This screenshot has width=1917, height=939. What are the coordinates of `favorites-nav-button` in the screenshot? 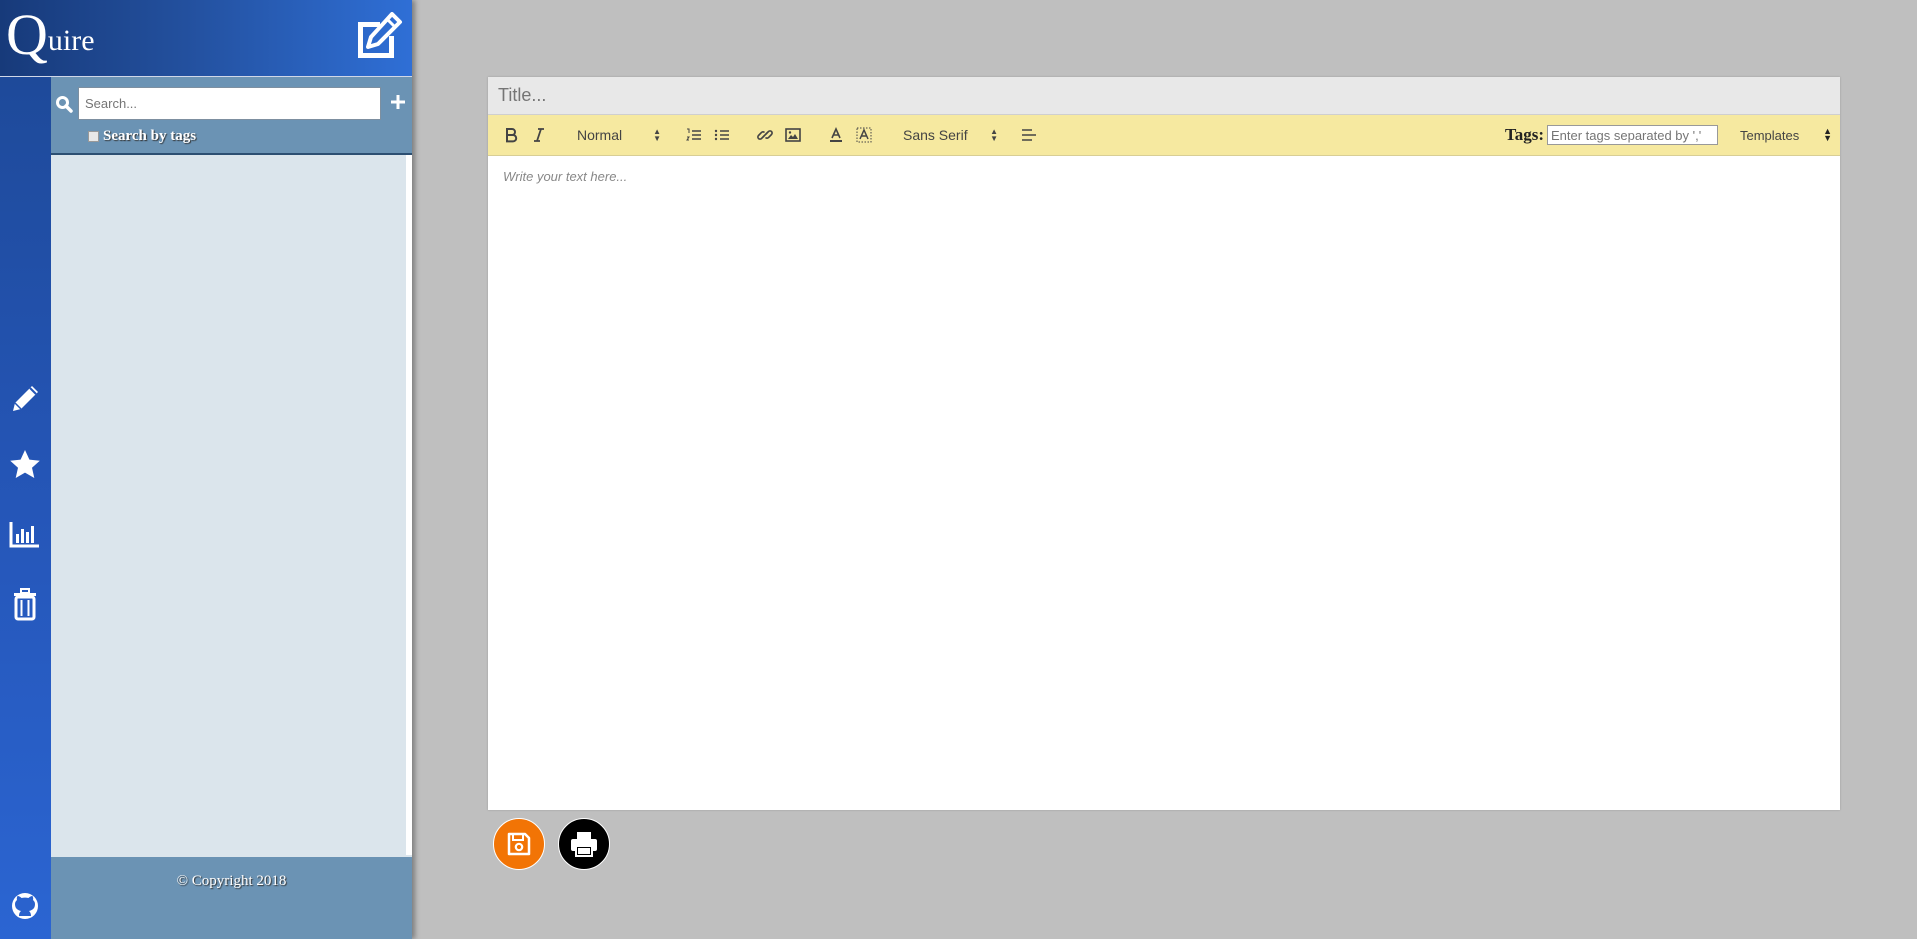 It's located at (25, 465).